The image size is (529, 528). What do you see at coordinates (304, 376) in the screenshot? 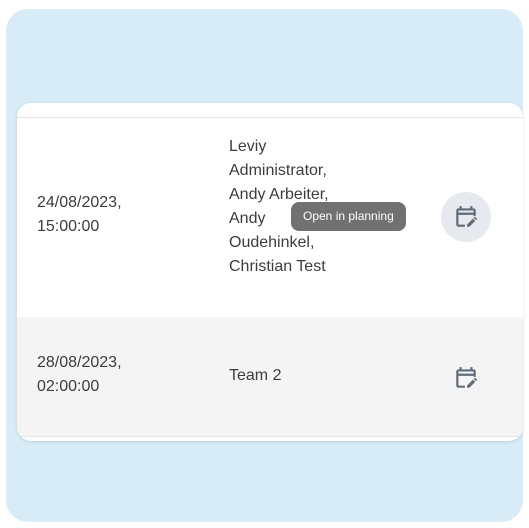
I see `row-assignees: Team 2` at bounding box center [304, 376].